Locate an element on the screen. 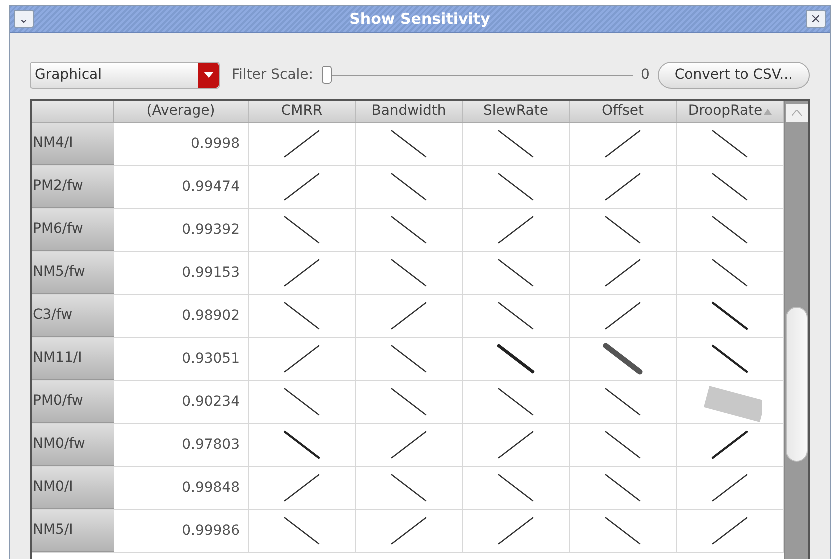 The height and width of the screenshot is (559, 840). table-cell: 0.99153 is located at coordinates (181, 273).